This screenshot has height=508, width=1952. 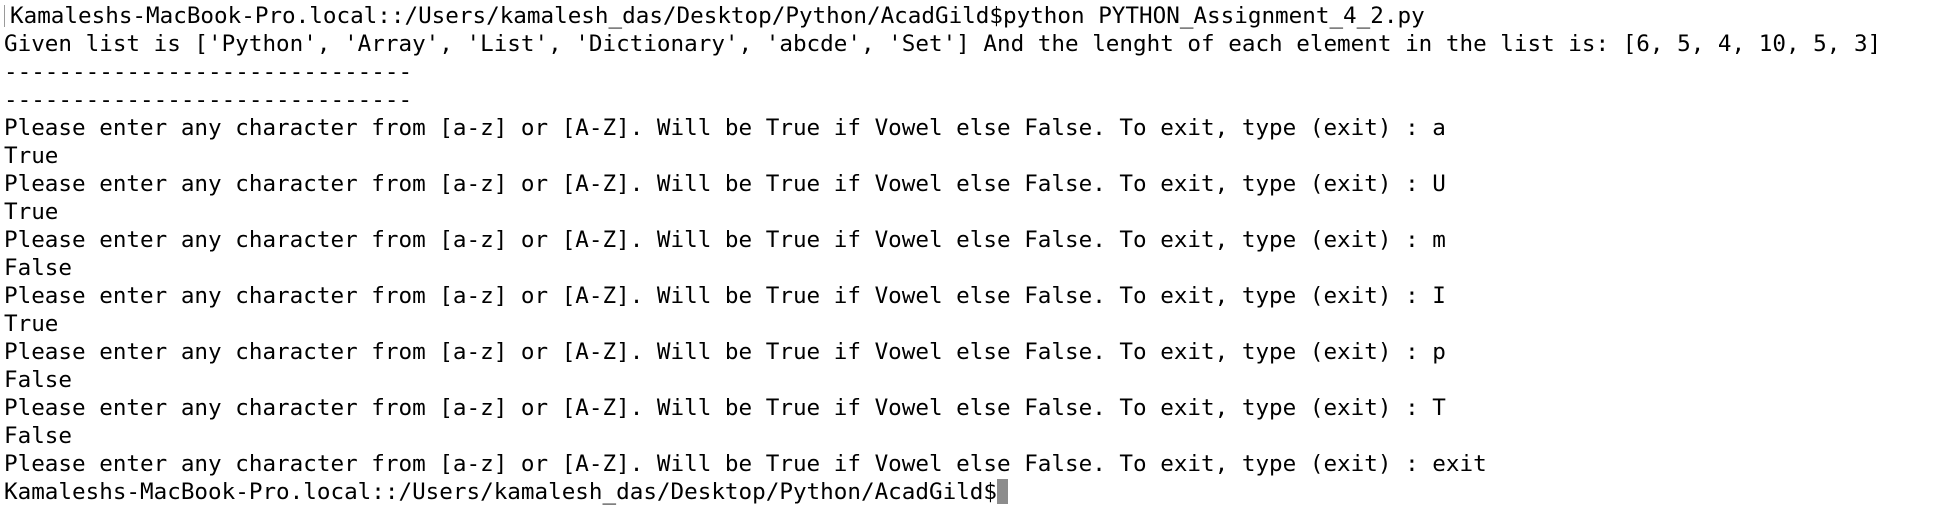 I want to click on selection-marker, so click(x=6, y=16).